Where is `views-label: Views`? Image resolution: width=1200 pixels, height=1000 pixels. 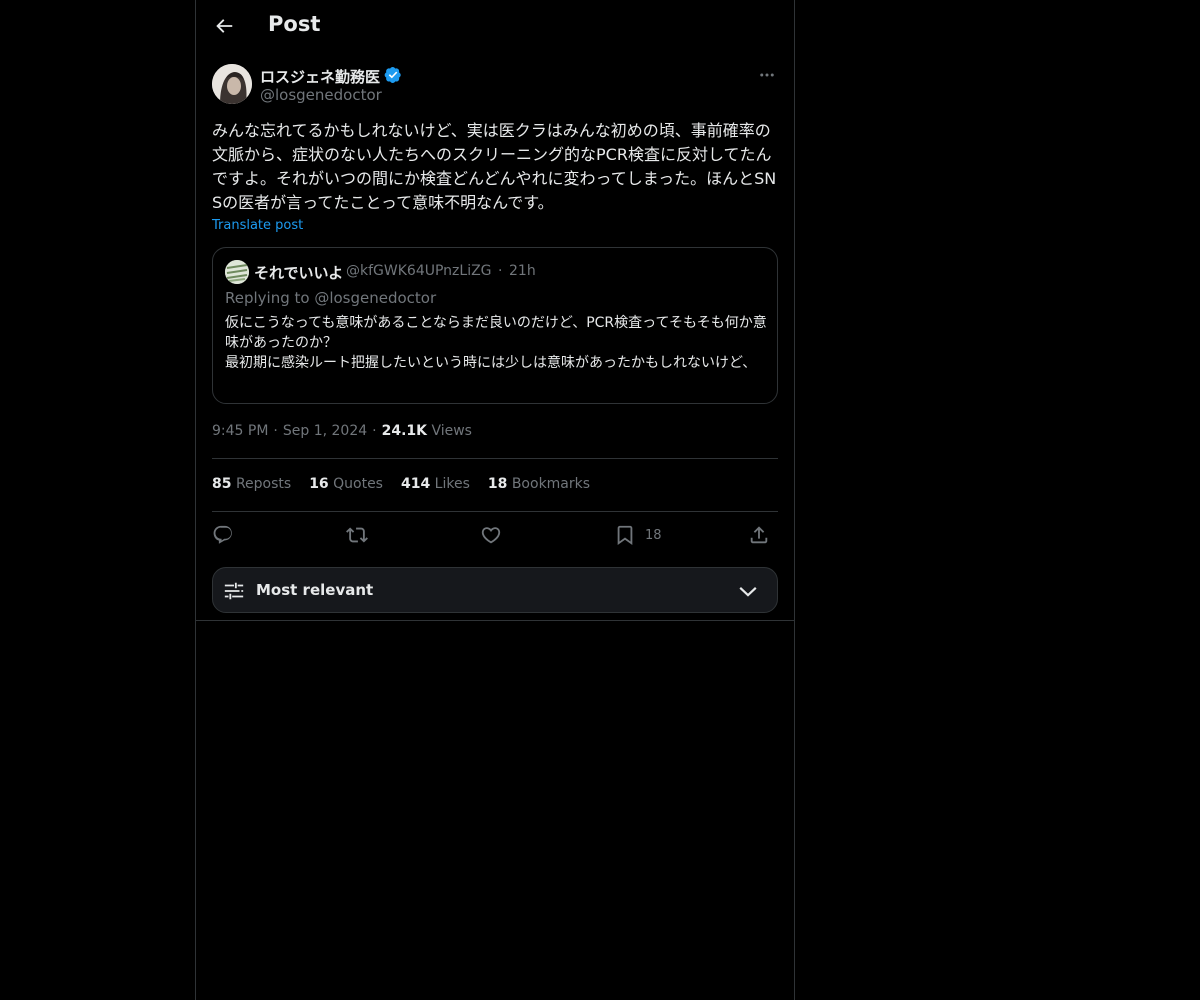
views-label: Views is located at coordinates (451, 431).